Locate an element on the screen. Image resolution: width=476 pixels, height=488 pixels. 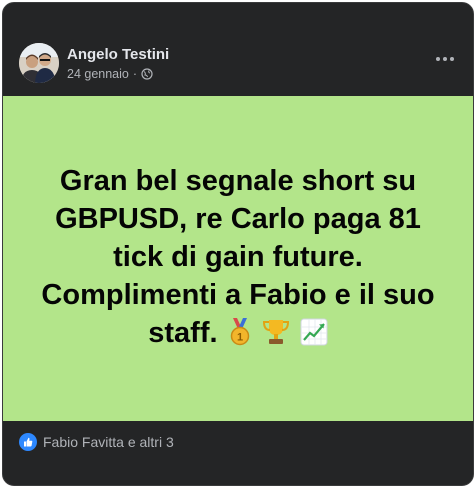
globe-icon is located at coordinates (147, 74).